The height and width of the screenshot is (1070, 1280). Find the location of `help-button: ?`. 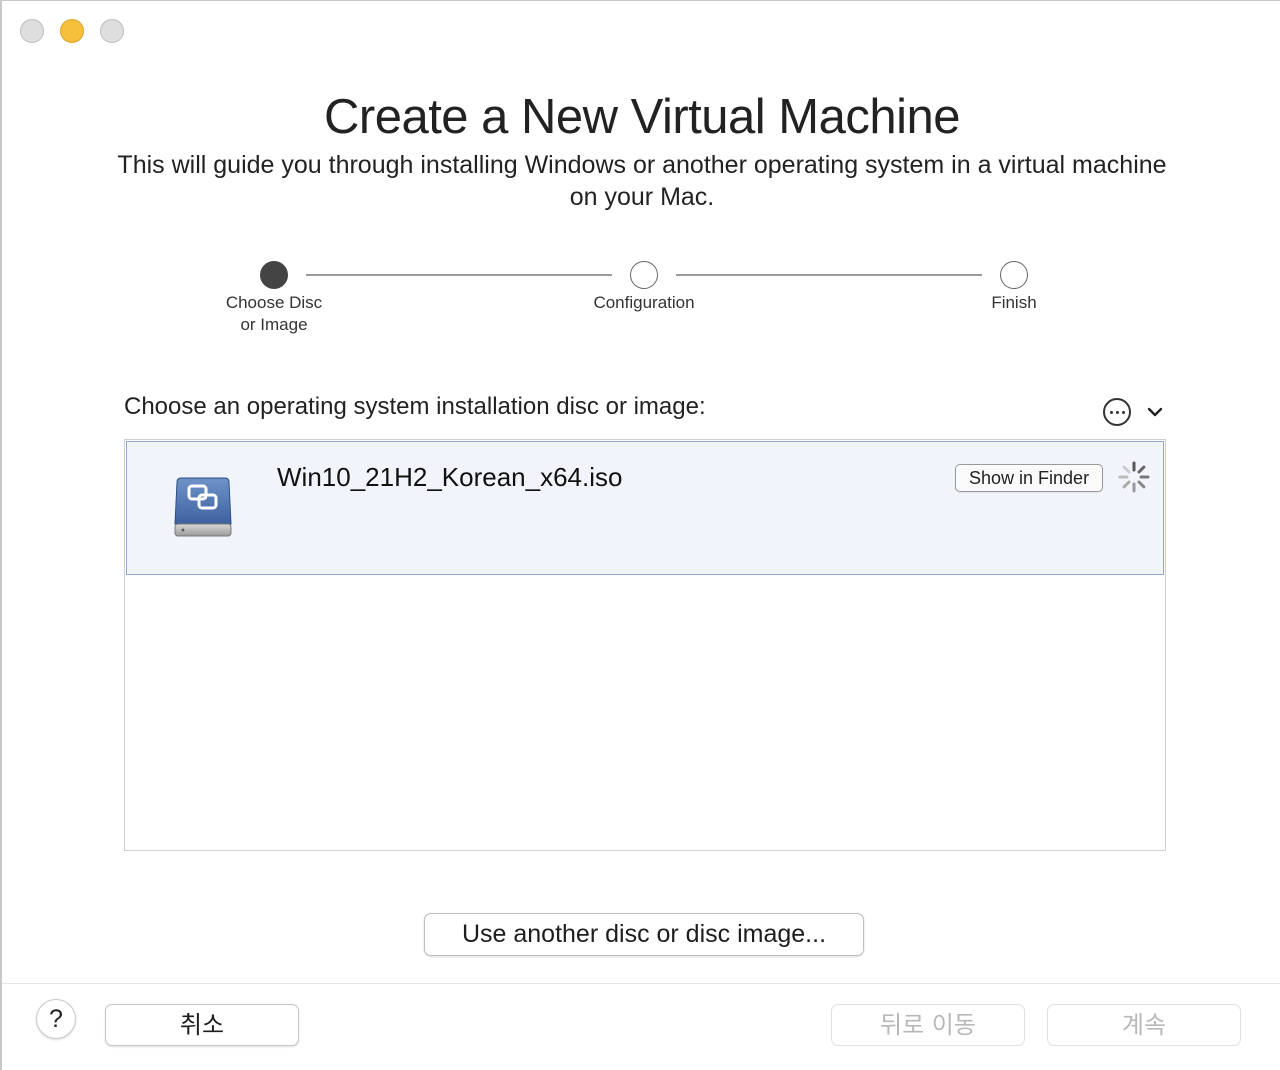

help-button: ? is located at coordinates (56, 1019).